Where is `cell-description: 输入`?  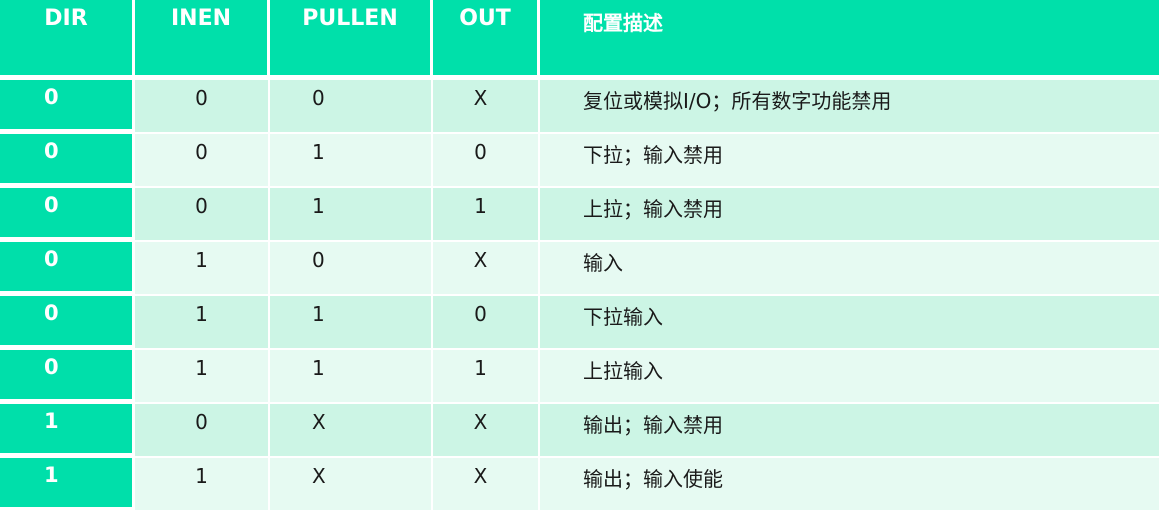
cell-description: 输入 is located at coordinates (849, 269).